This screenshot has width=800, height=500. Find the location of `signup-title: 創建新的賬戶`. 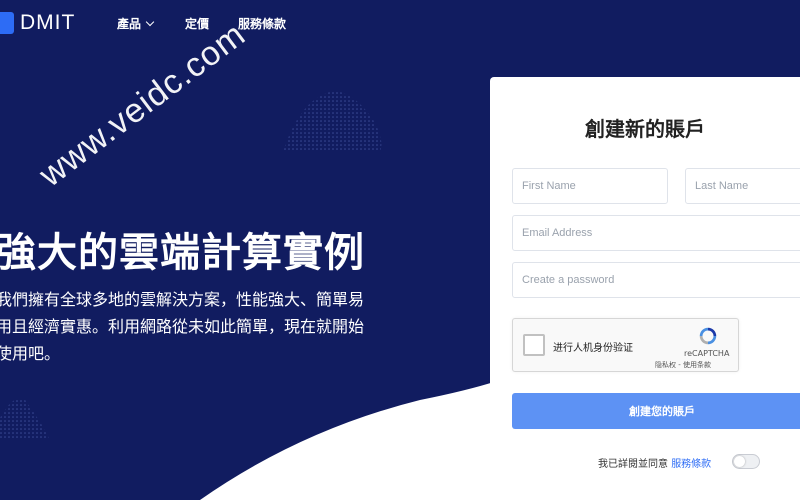

signup-title: 創建新的賬戶 is located at coordinates (645, 129).